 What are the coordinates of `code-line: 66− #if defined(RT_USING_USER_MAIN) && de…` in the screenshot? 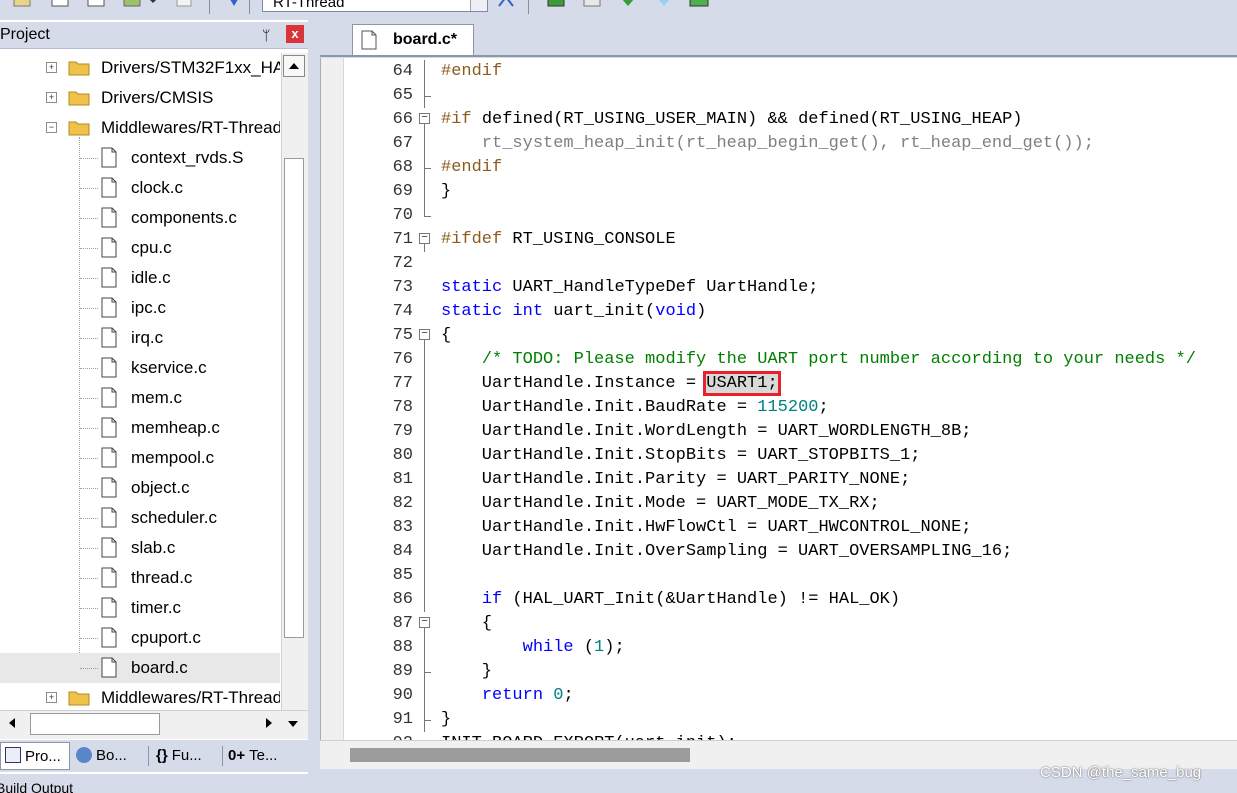 It's located at (779, 120).